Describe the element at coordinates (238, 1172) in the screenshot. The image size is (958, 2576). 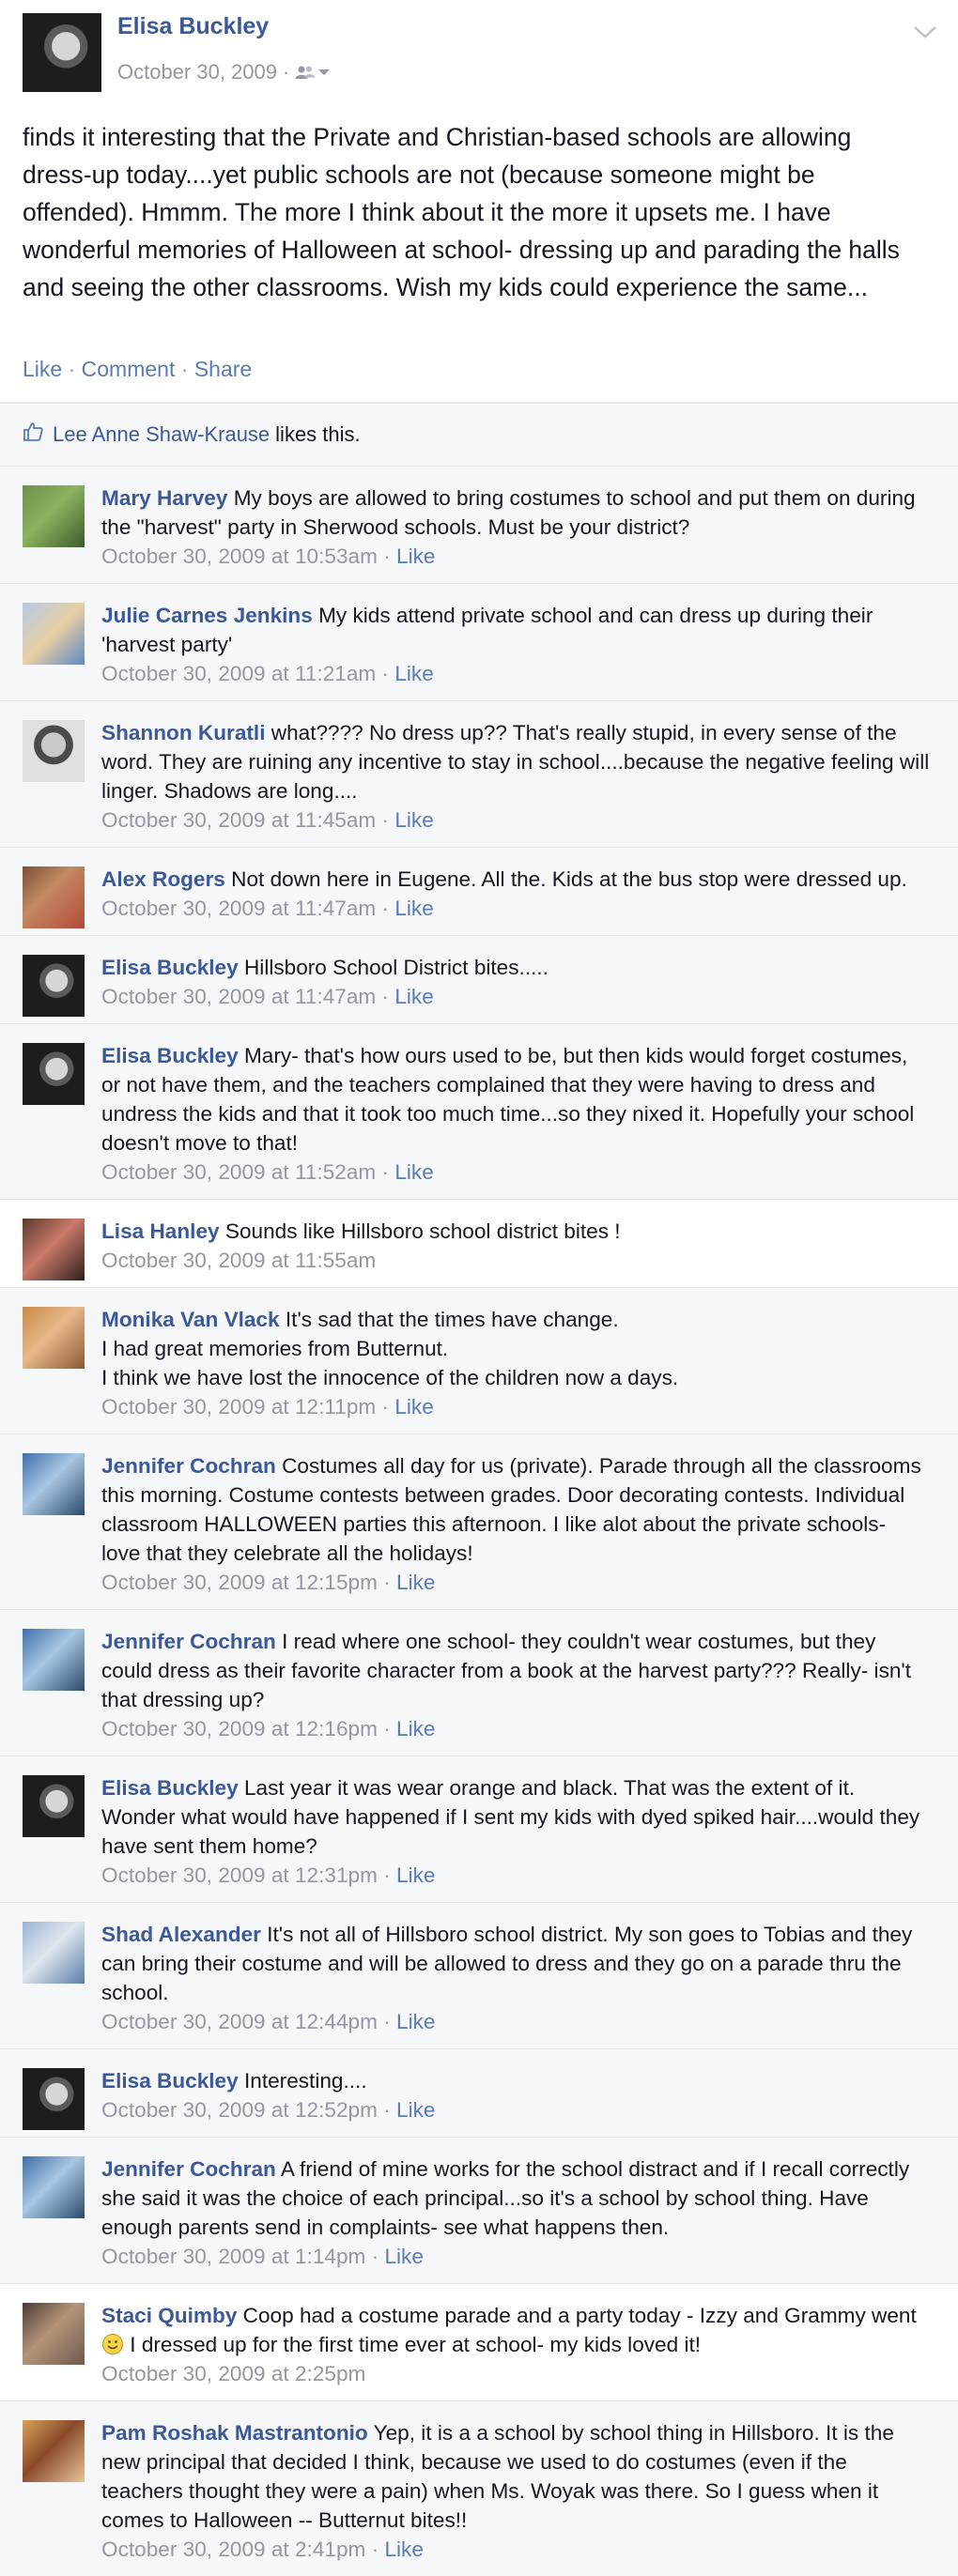
I see `comment-timestamp: October 30, 2009 at 11:52am` at that location.